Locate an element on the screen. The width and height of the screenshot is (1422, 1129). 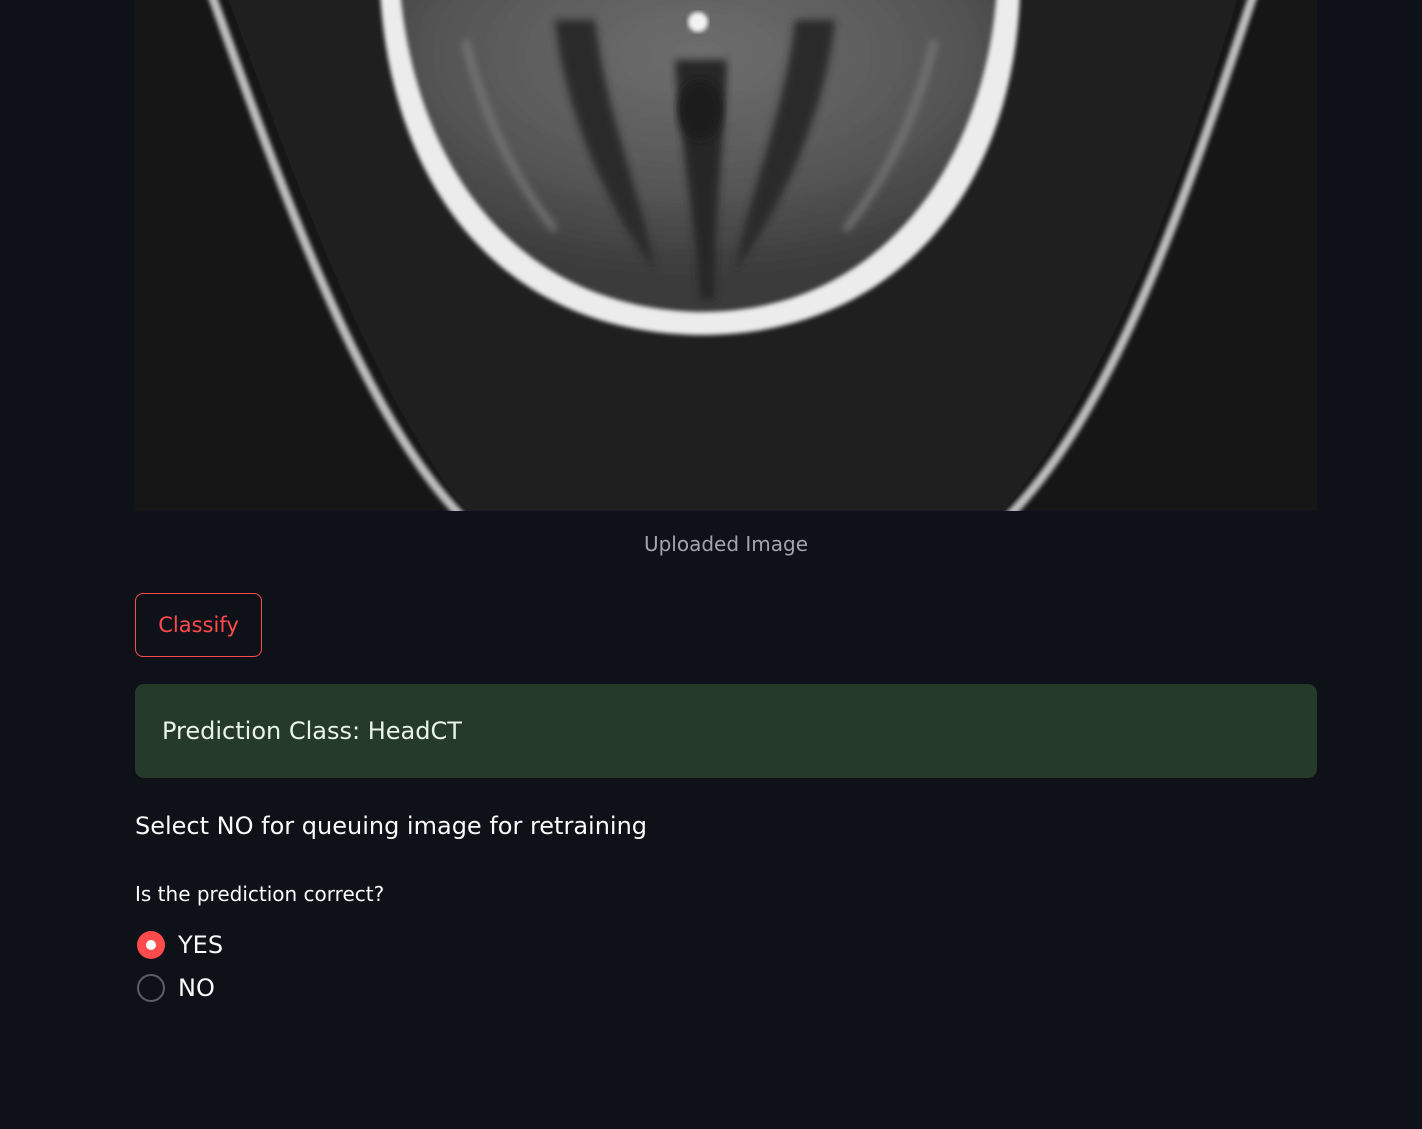
prediction-text: Prediction Class: HeadCT is located at coordinates (312, 731).